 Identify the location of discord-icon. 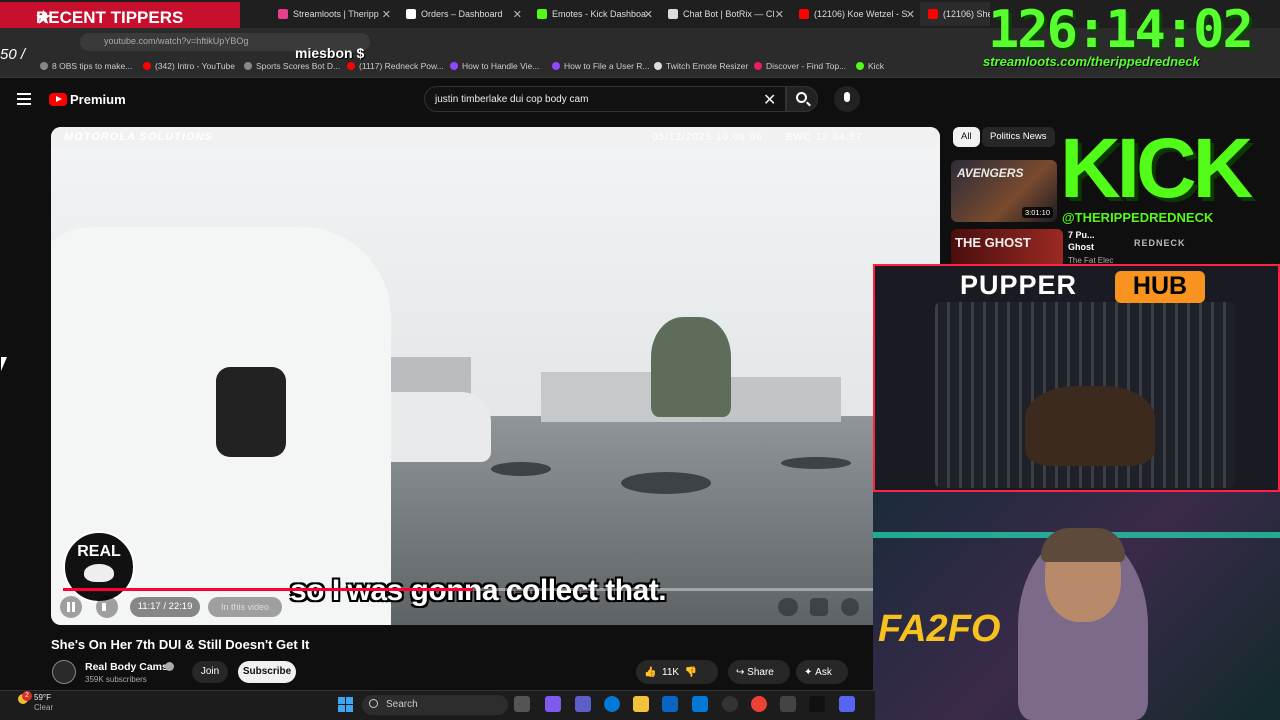
(847, 704).